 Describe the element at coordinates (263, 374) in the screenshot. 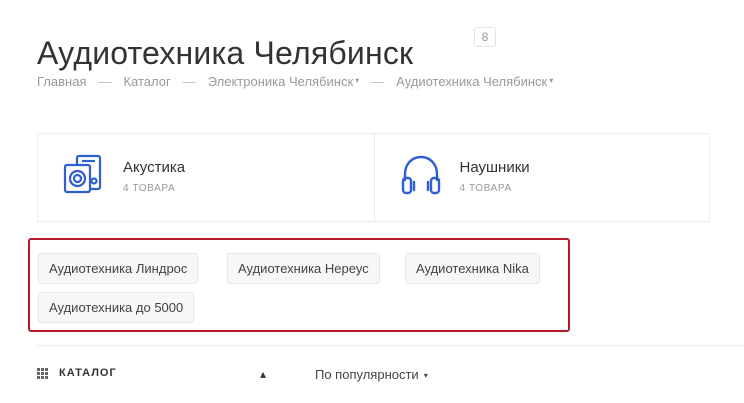

I see `chevron-up-icon: ▴` at that location.